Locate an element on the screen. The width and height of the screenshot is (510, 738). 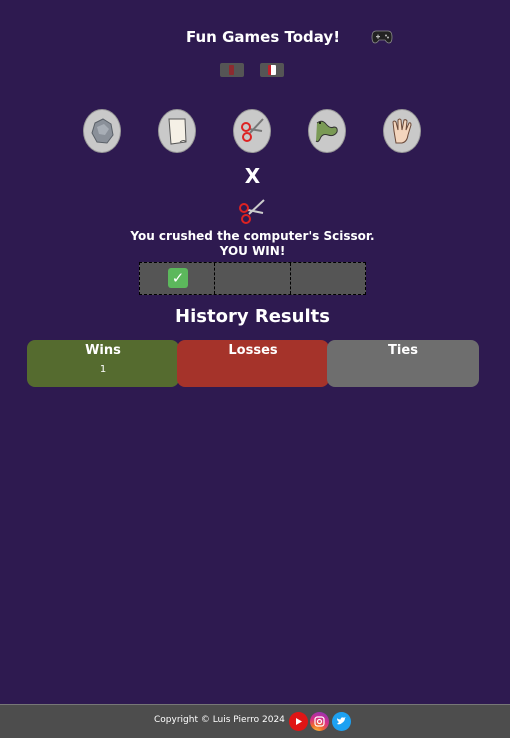
losses-label: Losses is located at coordinates (253, 350).